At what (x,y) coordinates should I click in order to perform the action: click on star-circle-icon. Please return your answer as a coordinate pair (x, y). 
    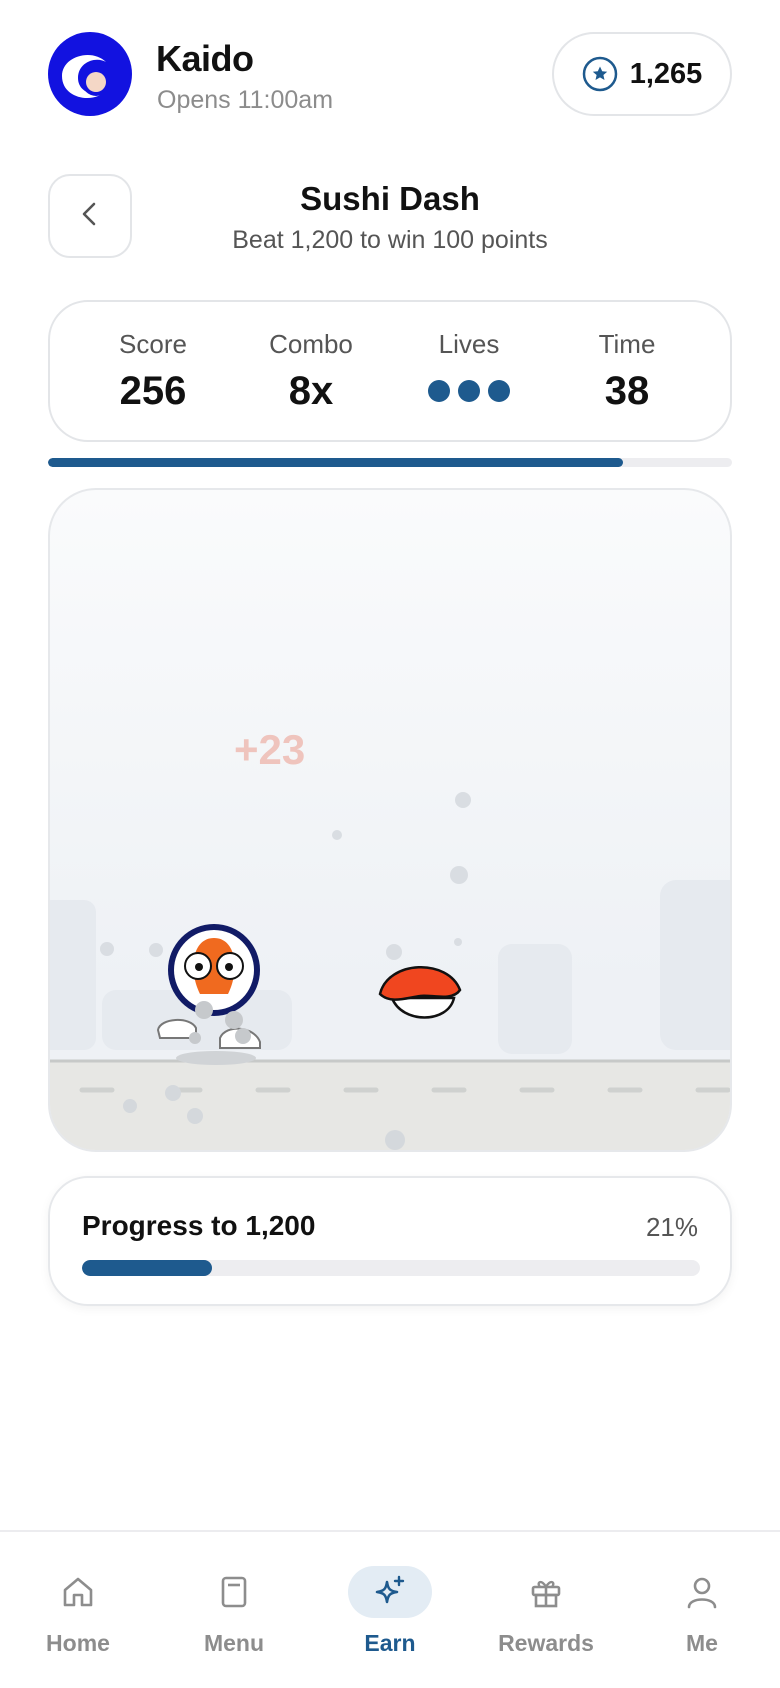
    Looking at the image, I should click on (600, 74).